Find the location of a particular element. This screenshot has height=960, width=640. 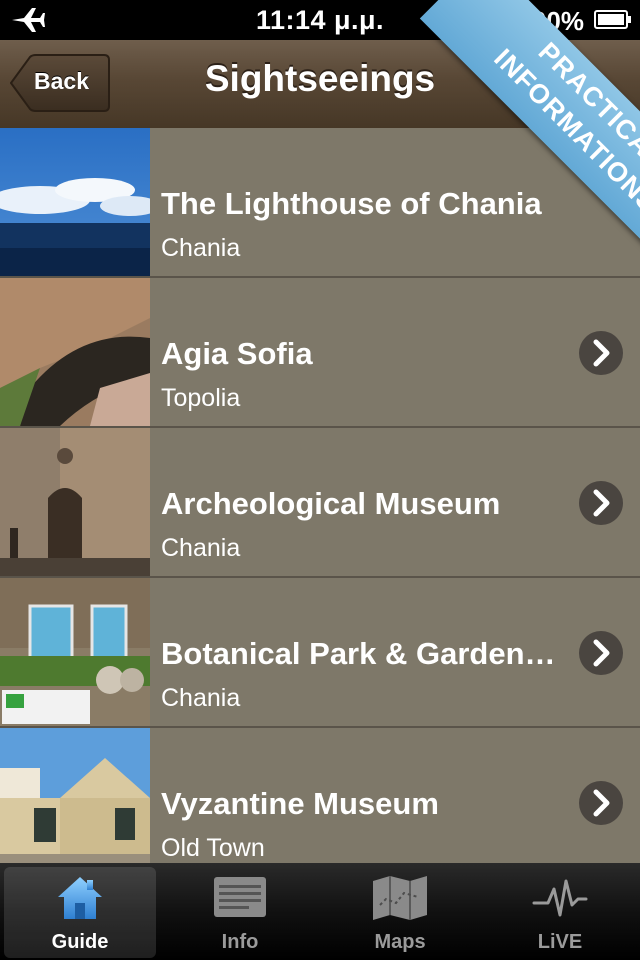

tab-label: Maps is located at coordinates (400, 942).